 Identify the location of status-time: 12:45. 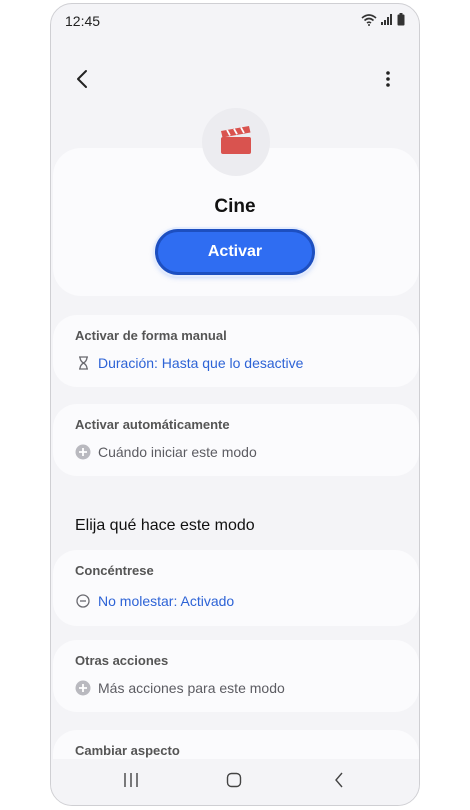
(83, 21).